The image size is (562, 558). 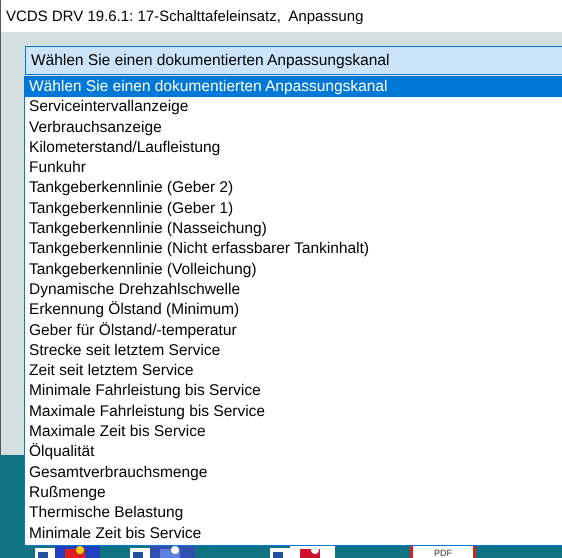 What do you see at coordinates (293, 60) in the screenshot?
I see `channel-combo-box: Wählen Sie einen dokumentierten Anpassungskanal` at bounding box center [293, 60].